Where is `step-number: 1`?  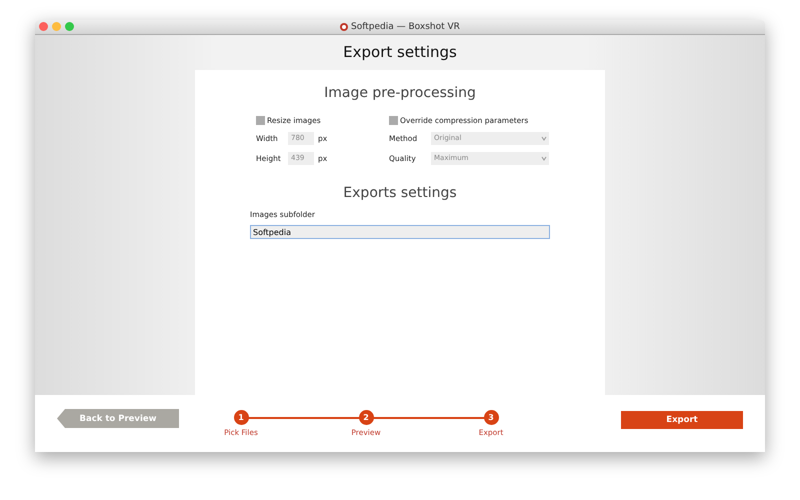 step-number: 1 is located at coordinates (241, 417).